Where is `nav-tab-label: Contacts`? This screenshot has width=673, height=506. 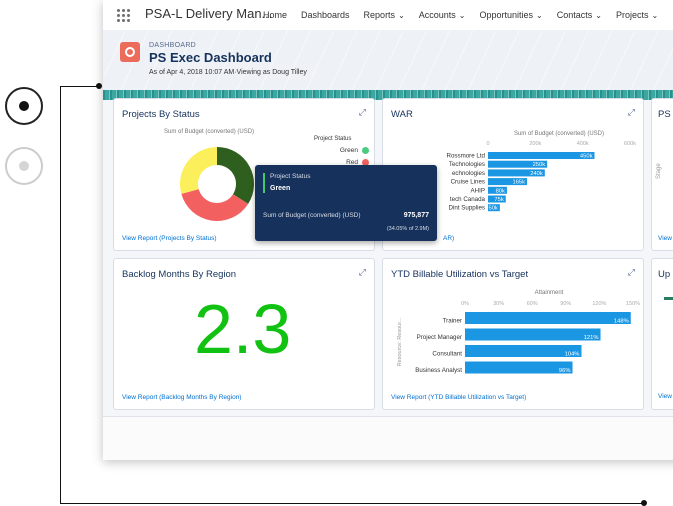 nav-tab-label: Contacts is located at coordinates (574, 15).